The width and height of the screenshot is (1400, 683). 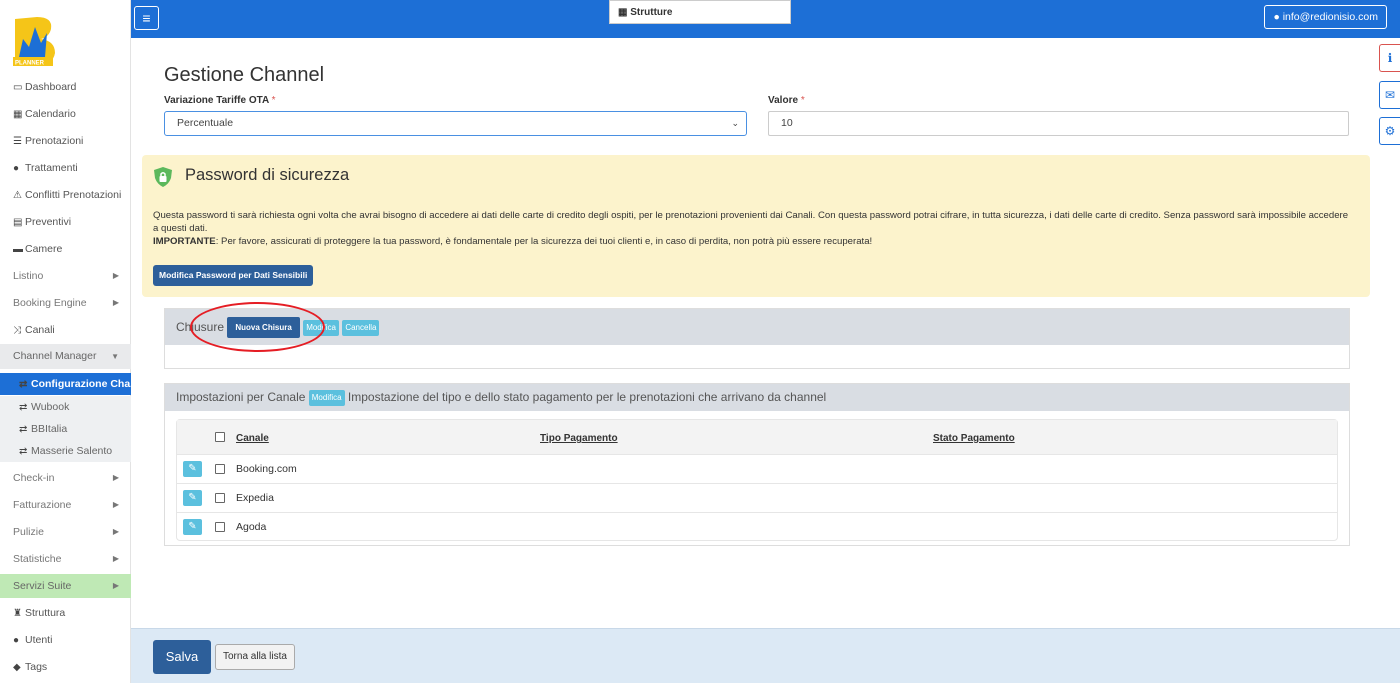 I want to click on footer-bar: Salva Torna alla lista, so click(x=765, y=655).